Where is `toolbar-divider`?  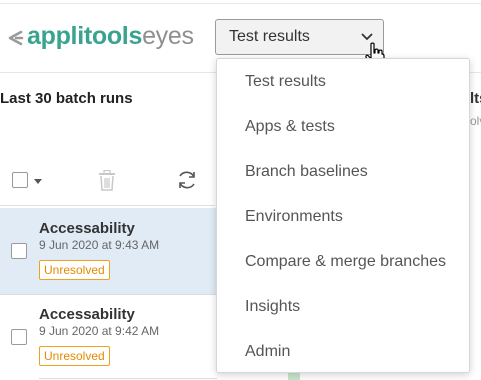
toolbar-divider is located at coordinates (107, 205).